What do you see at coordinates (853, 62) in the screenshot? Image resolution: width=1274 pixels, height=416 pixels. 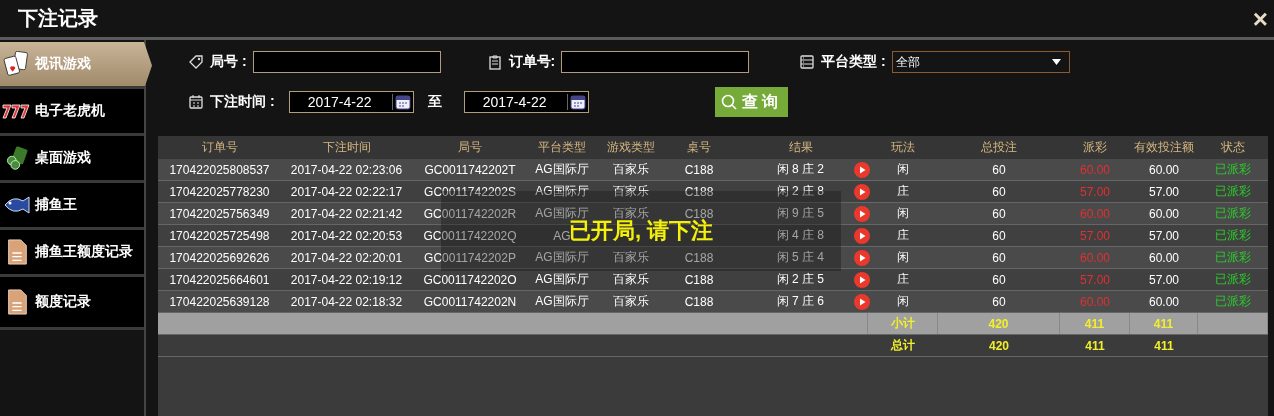 I see `platform-label: 平台类型 :` at bounding box center [853, 62].